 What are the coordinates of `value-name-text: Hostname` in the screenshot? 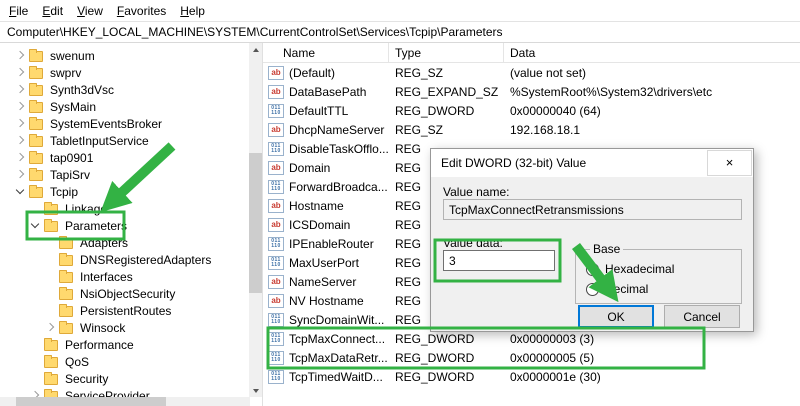 It's located at (316, 205).